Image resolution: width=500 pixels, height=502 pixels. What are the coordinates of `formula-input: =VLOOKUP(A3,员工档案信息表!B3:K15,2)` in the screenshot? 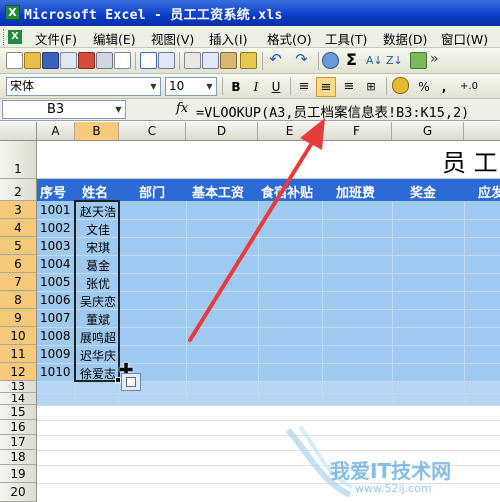 It's located at (332, 111).